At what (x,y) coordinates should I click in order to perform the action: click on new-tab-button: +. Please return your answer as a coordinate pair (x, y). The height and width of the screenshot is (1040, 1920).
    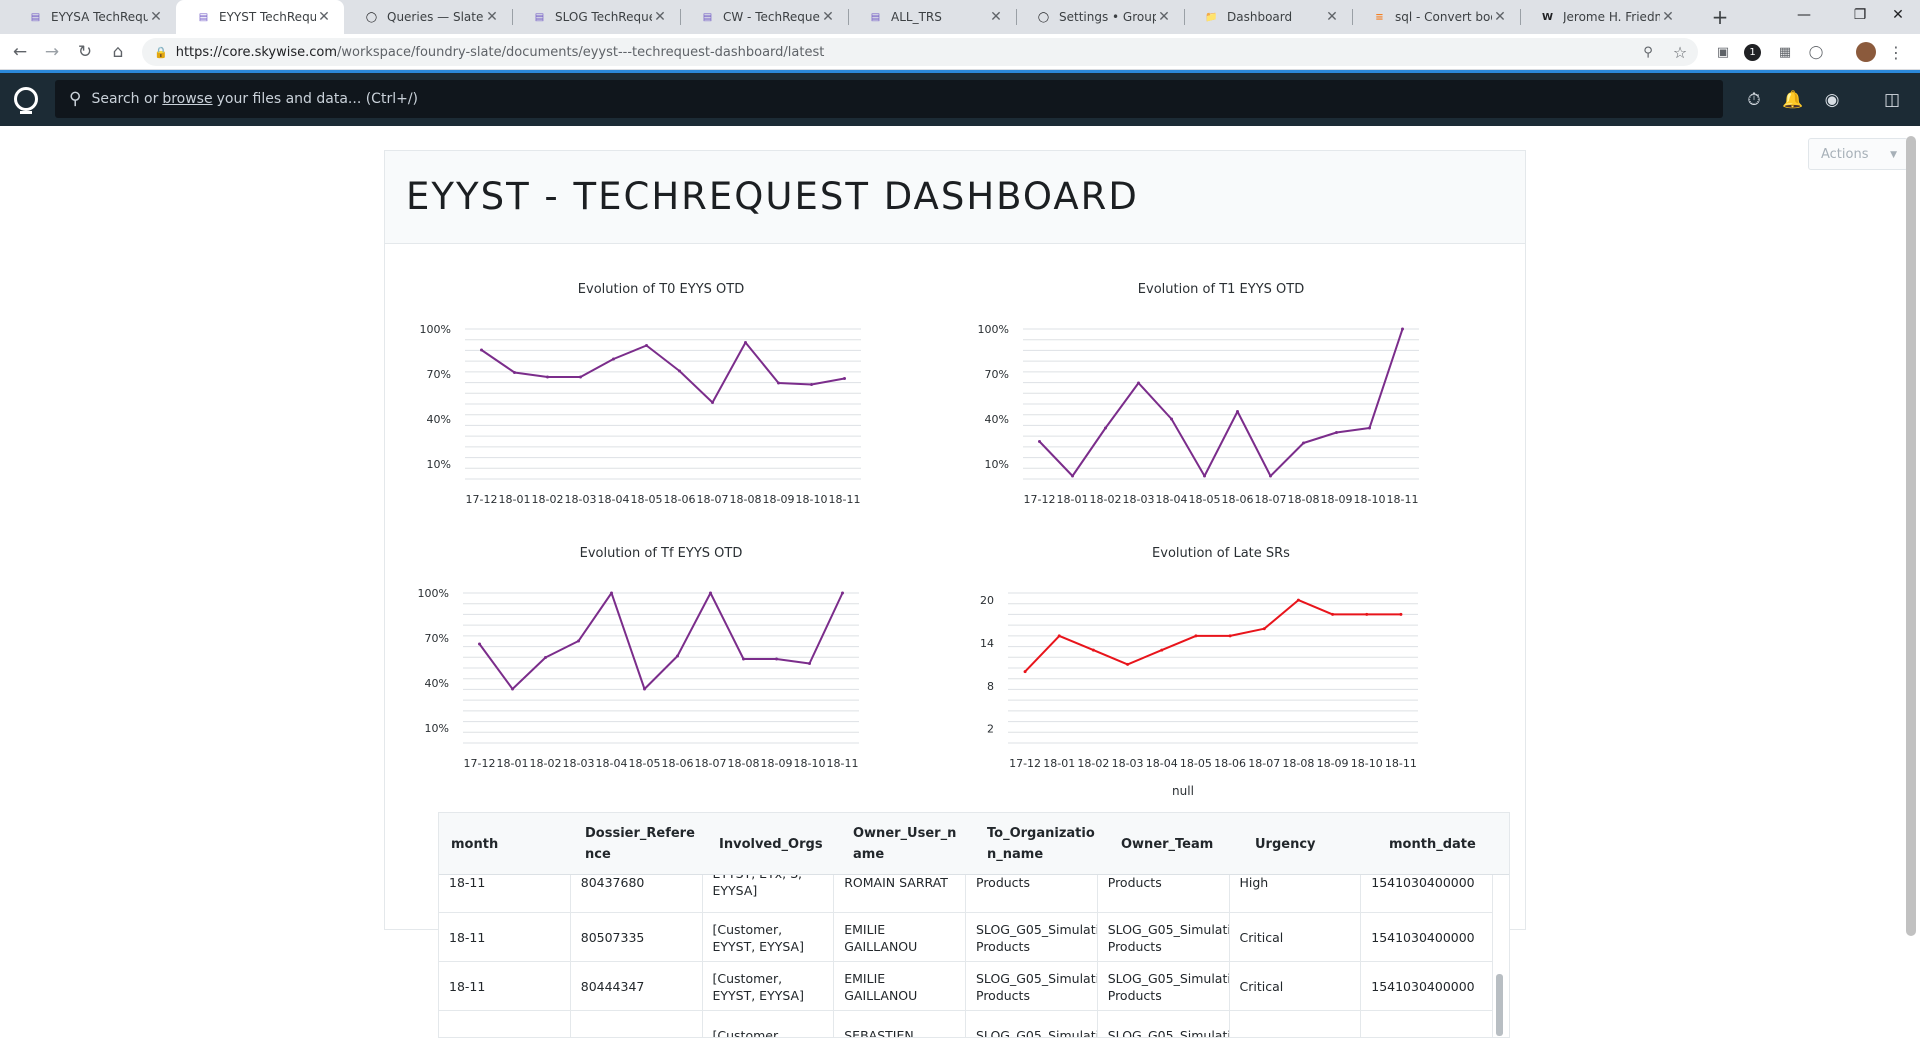
    Looking at the image, I should click on (1720, 17).